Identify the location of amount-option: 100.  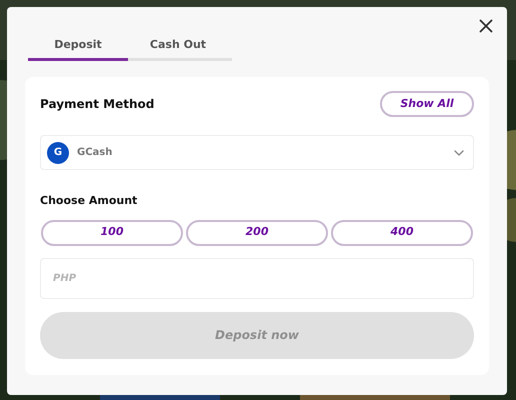
(112, 233).